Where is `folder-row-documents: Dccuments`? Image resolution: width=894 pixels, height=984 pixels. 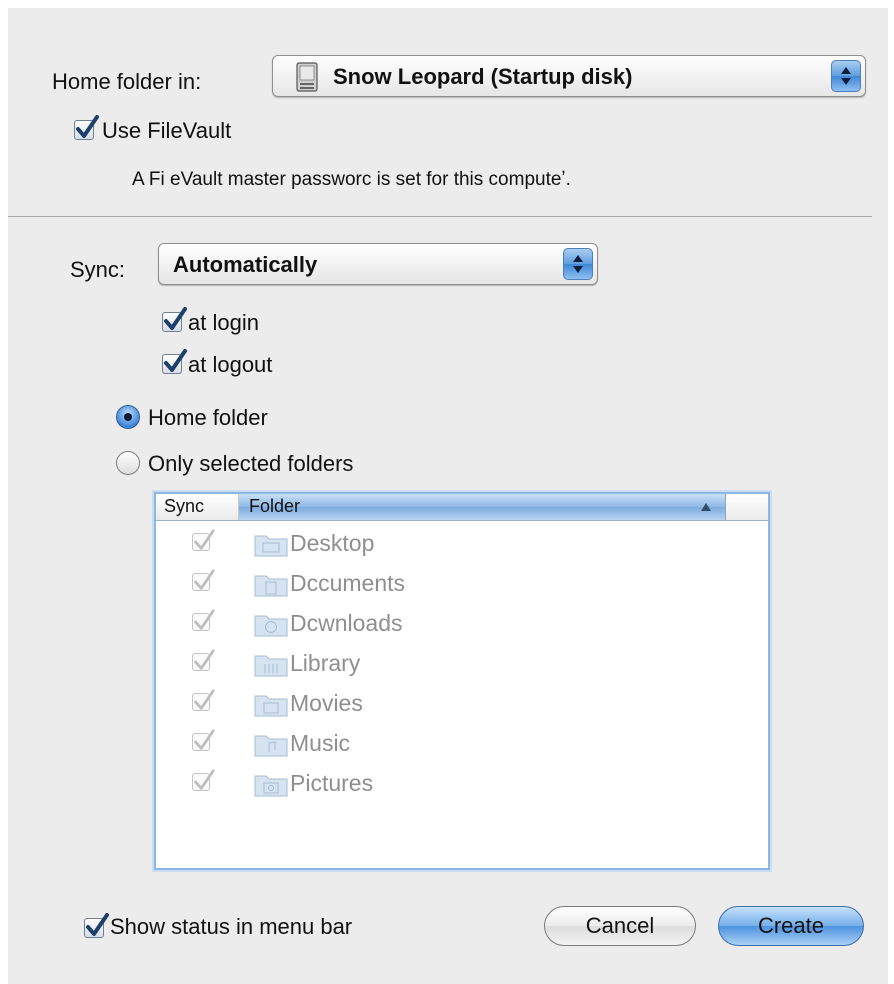 folder-row-documents: Dccuments is located at coordinates (462, 584).